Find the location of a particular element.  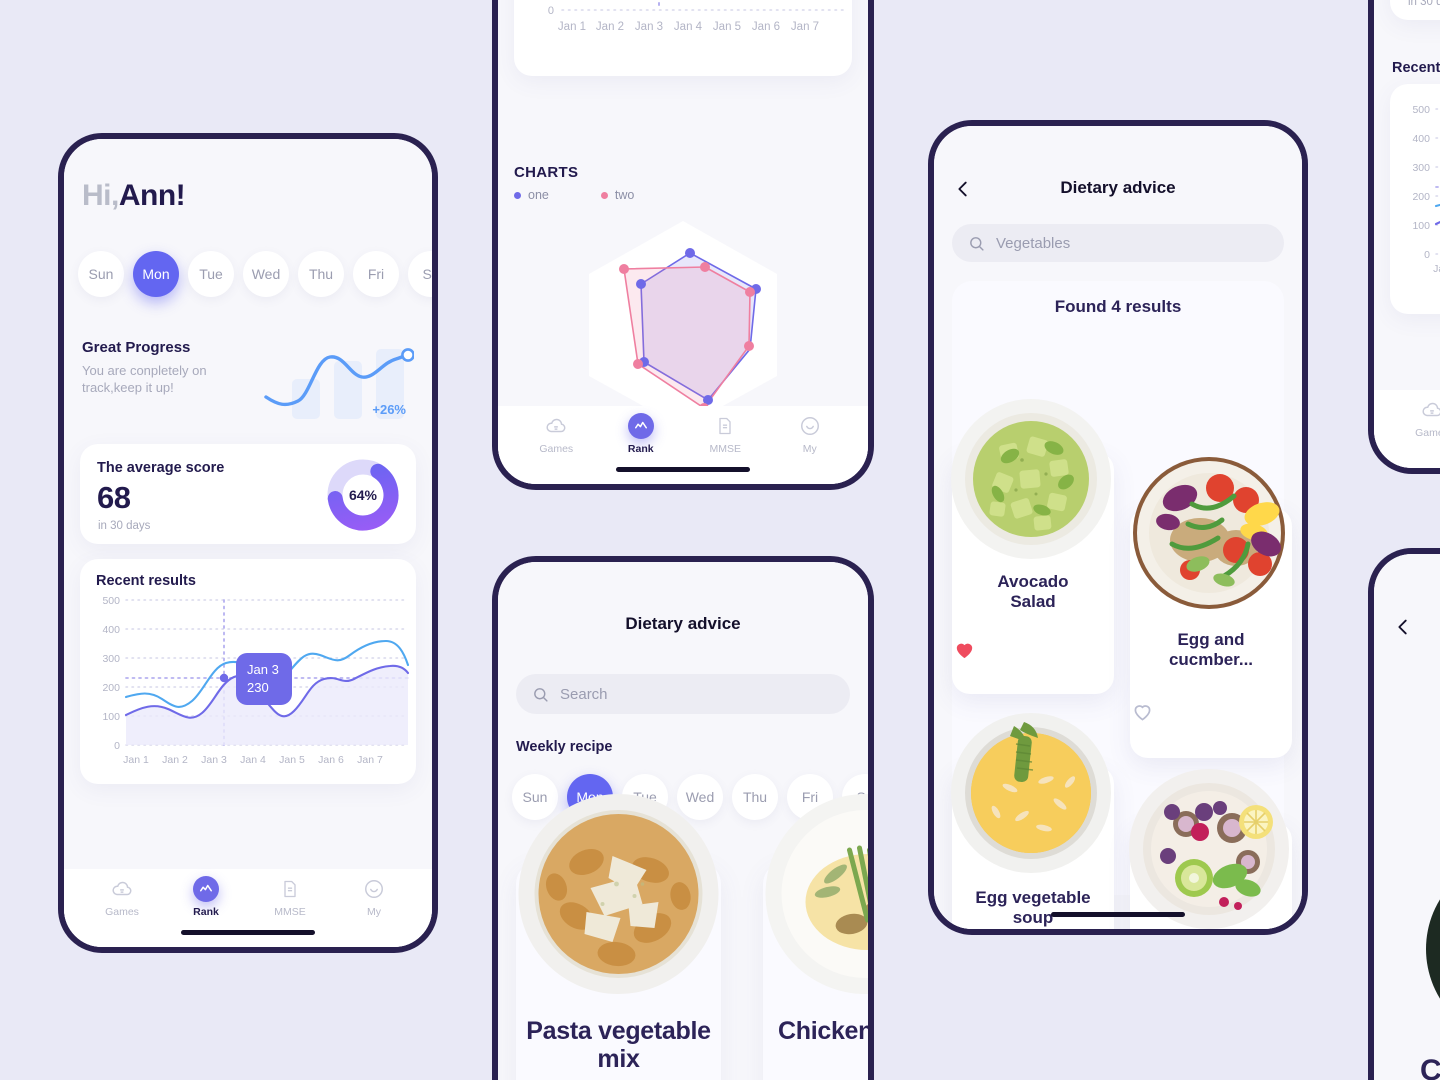

average-score-period-partial: in 30 days is located at coordinates (1424, 4).